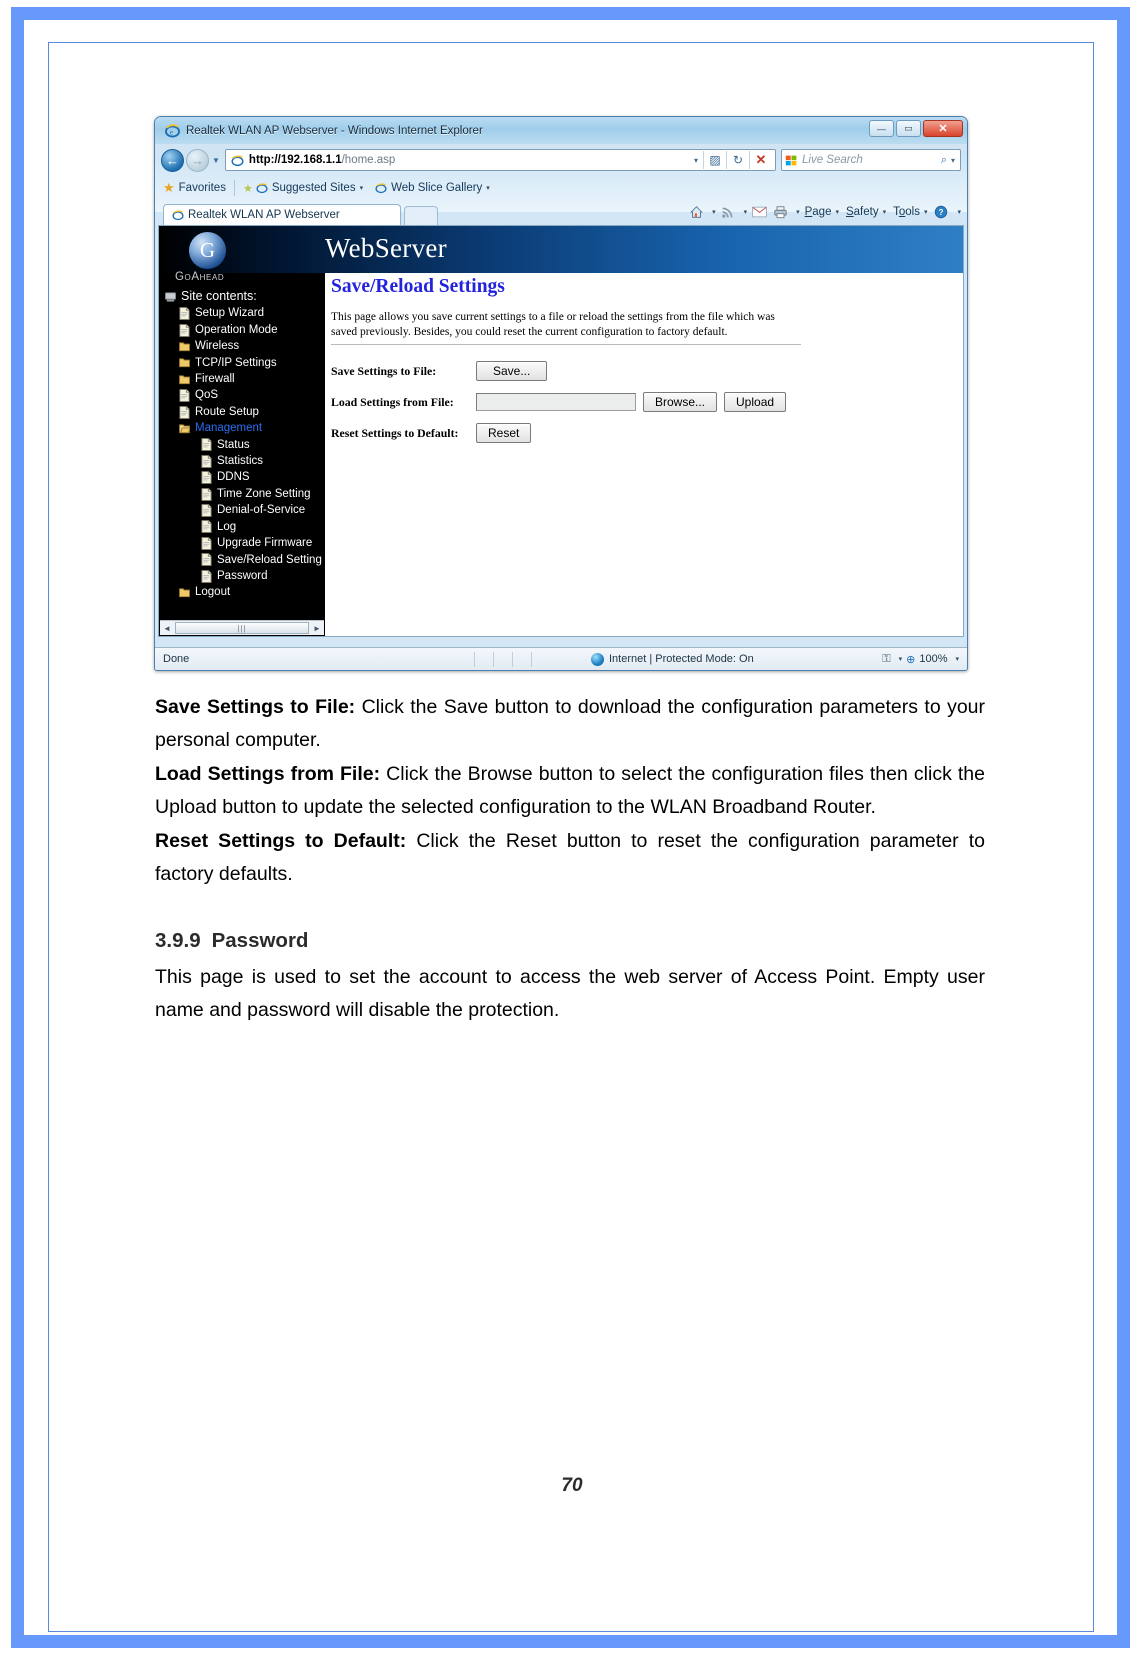  I want to click on tree-item-ddns: DDNS, so click(245, 477).